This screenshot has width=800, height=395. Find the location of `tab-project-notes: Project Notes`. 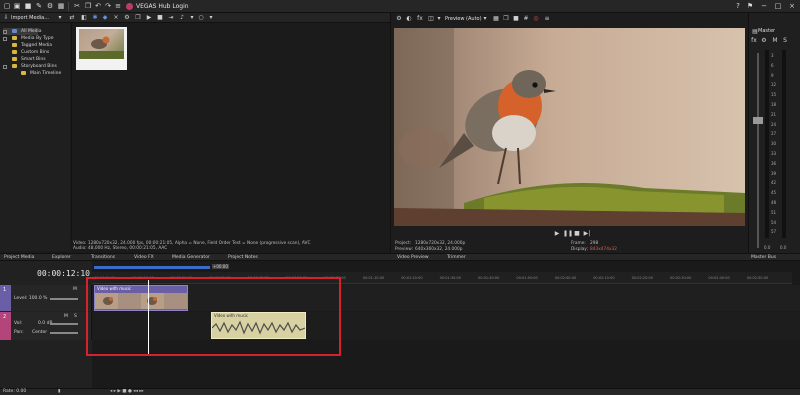

tab-project-notes: Project Notes is located at coordinates (243, 257).